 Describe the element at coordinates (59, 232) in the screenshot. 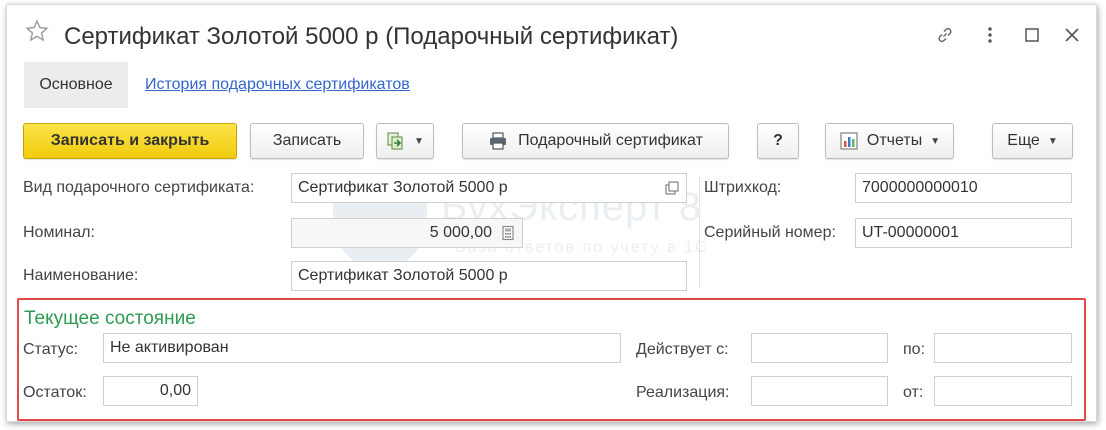

I see `nominal-label: Номинал:` at that location.